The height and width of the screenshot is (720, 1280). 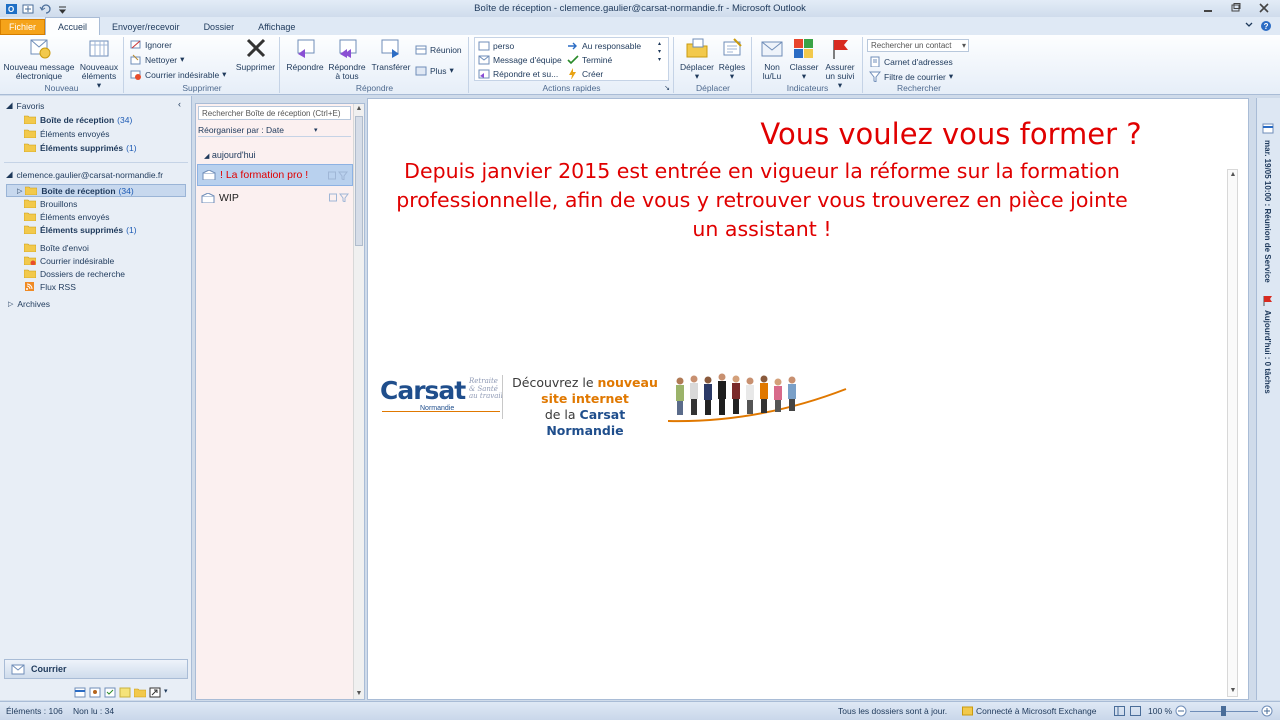 What do you see at coordinates (305, 54) in the screenshot?
I see `reply-button: Répondre` at bounding box center [305, 54].